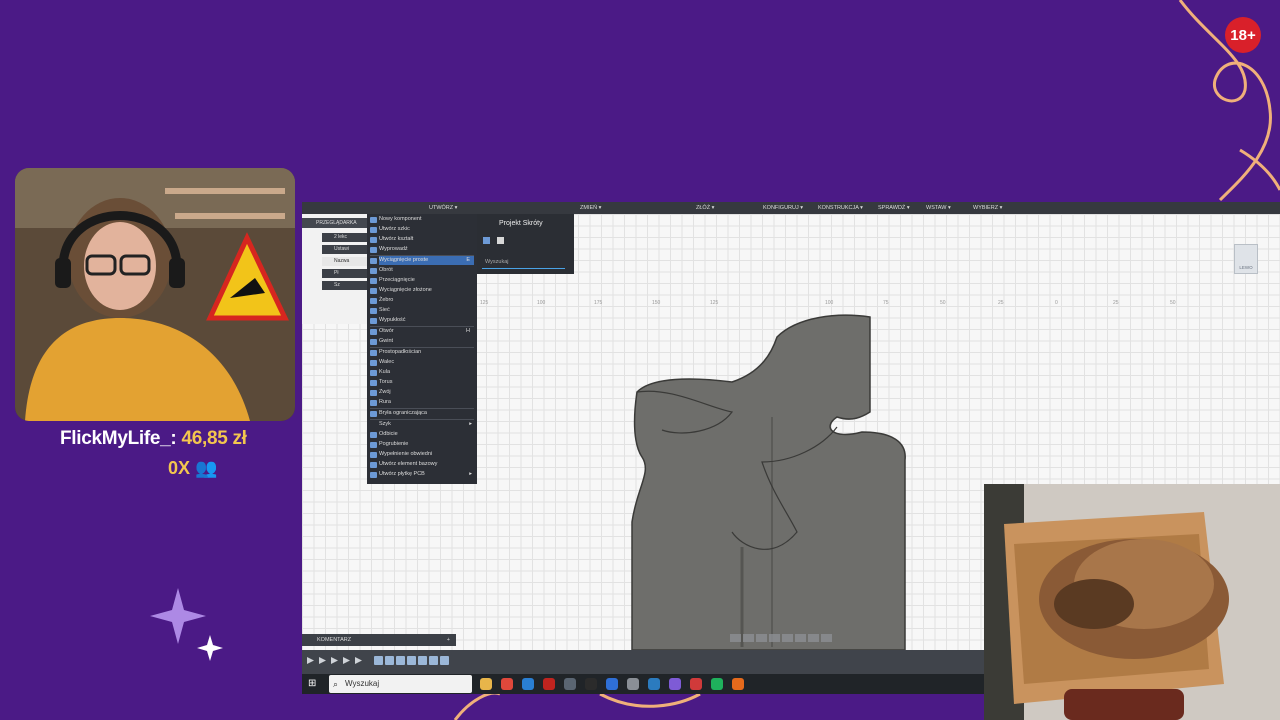 The width and height of the screenshot is (1280, 720). I want to click on menu-create: UTWÓRZ ▾, so click(443, 208).